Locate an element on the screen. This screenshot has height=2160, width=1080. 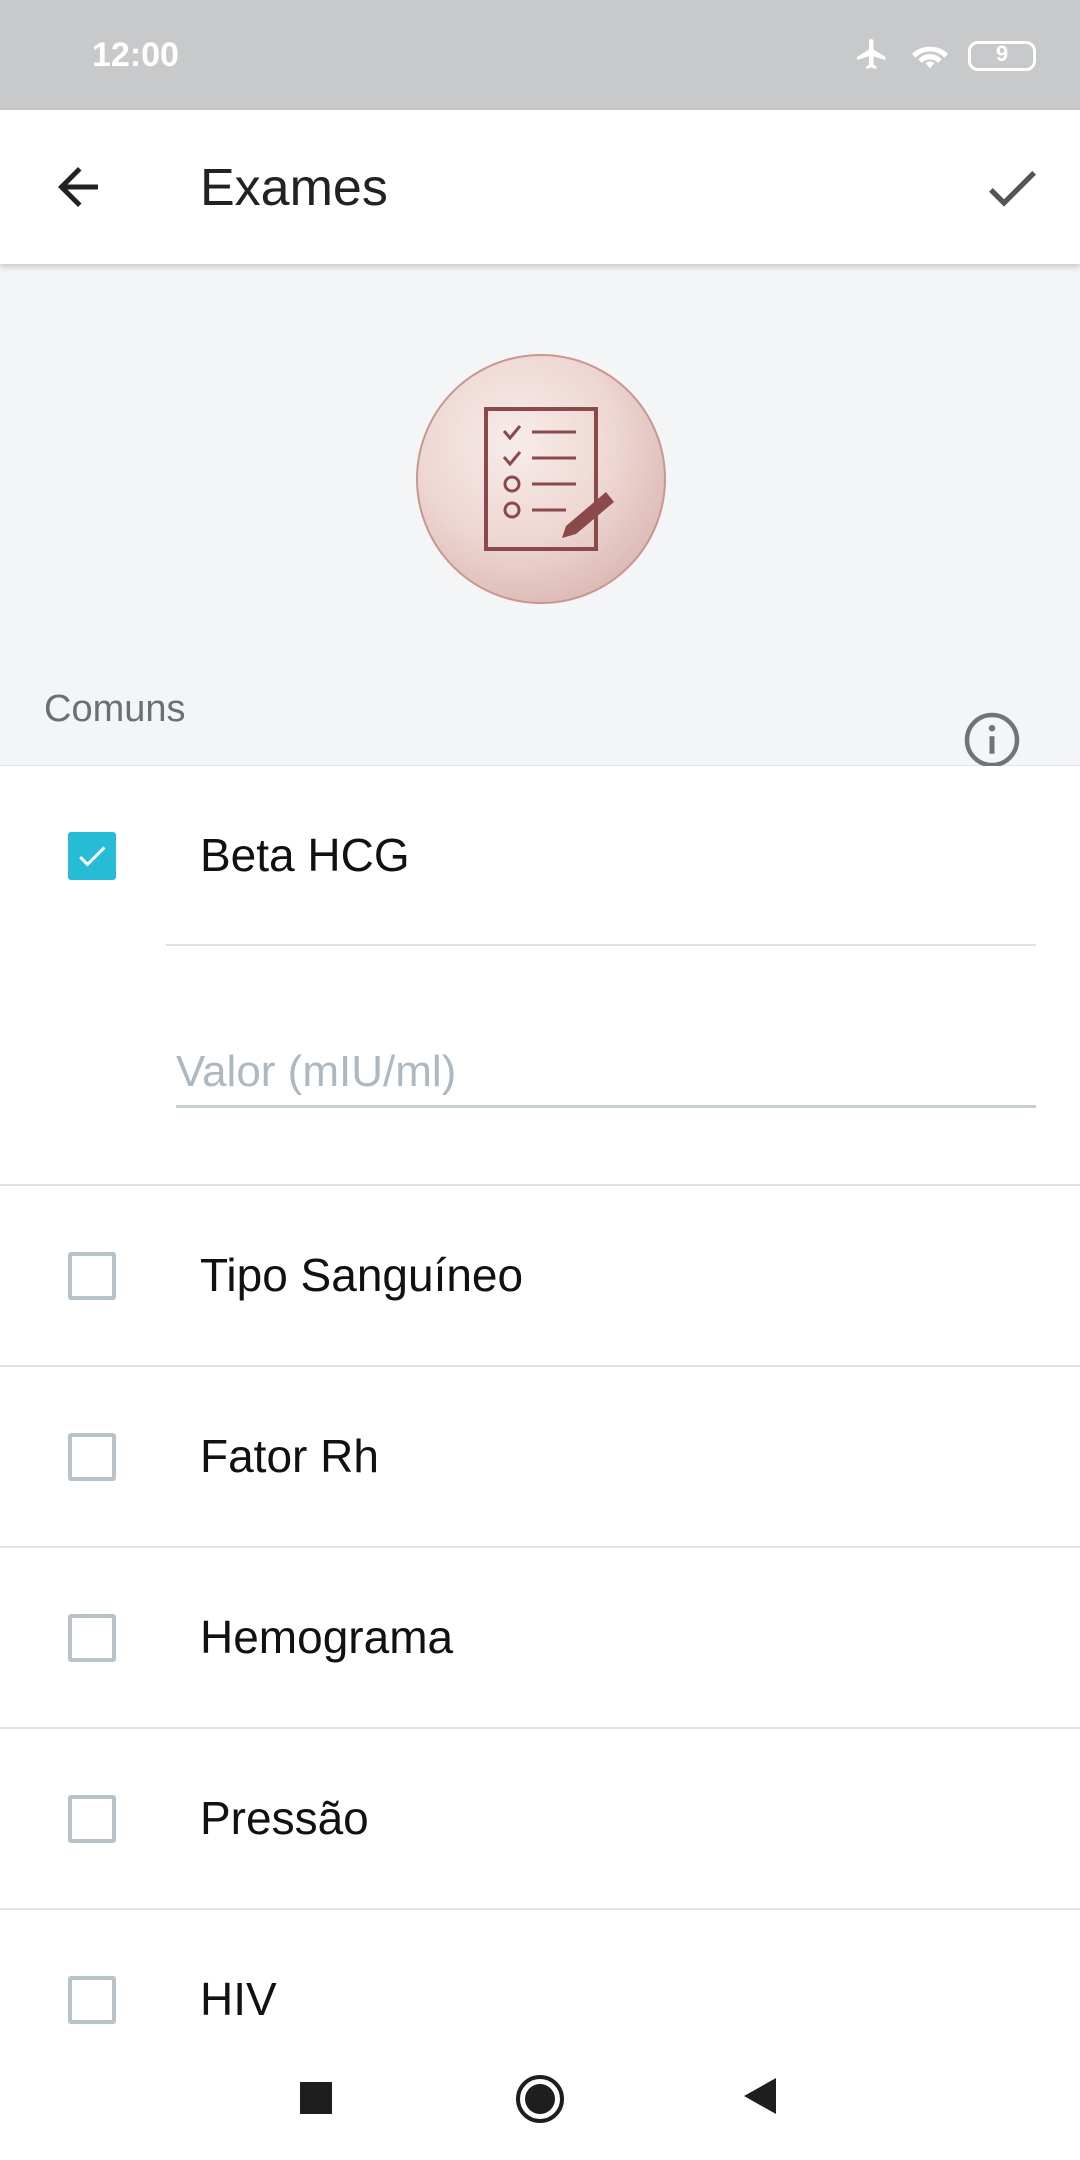
exam-label: Hemograma is located at coordinates (327, 1637).